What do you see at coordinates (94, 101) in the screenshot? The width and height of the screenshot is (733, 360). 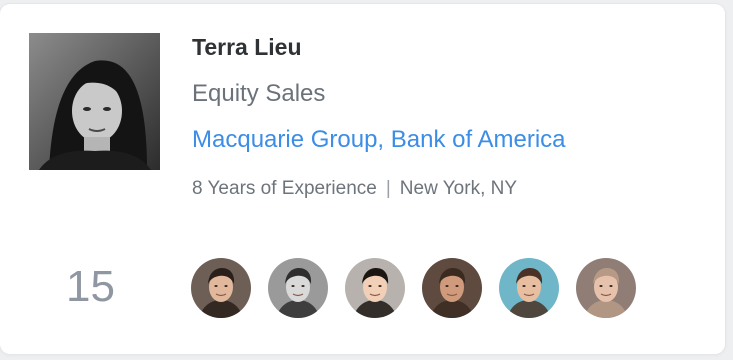 I see `profile-photo` at bounding box center [94, 101].